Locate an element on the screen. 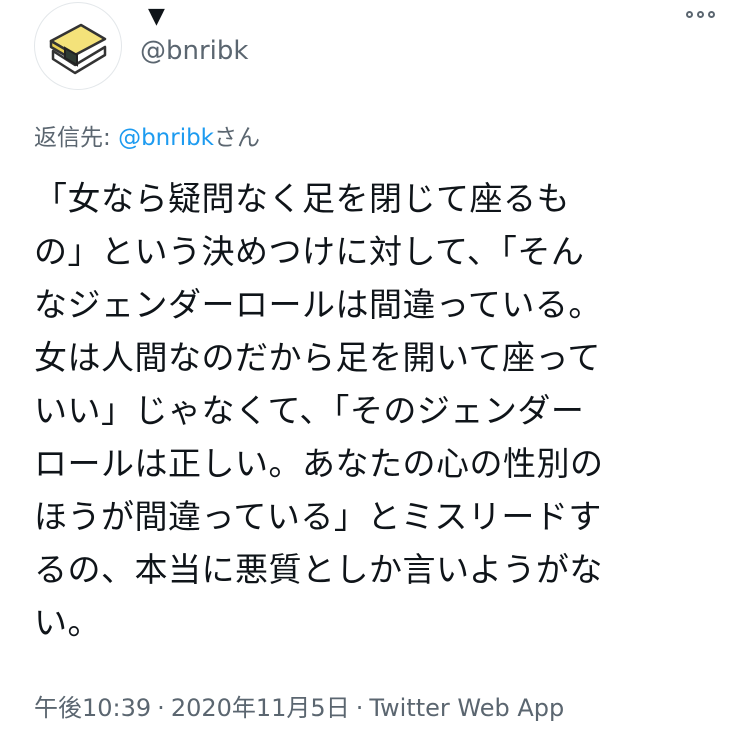 The height and width of the screenshot is (734, 750). reply-mention-link: @bnribk is located at coordinates (166, 138).